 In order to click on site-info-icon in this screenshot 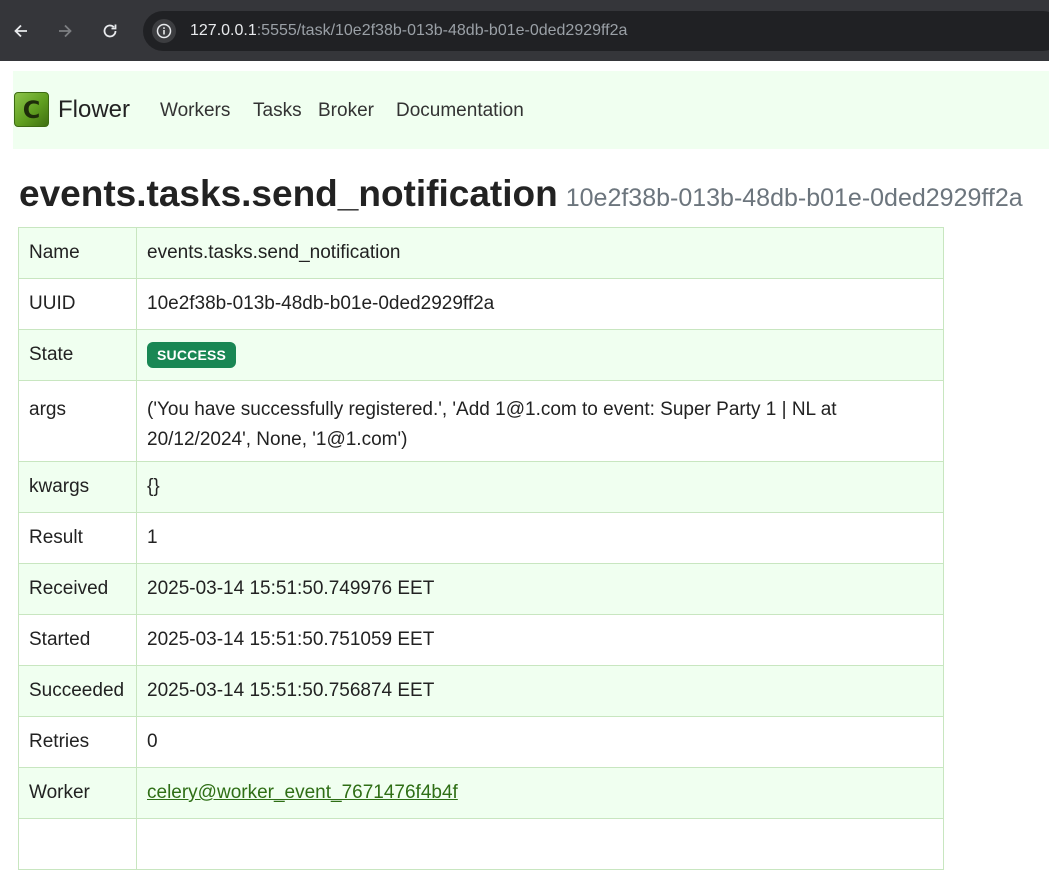, I will do `click(164, 31)`.